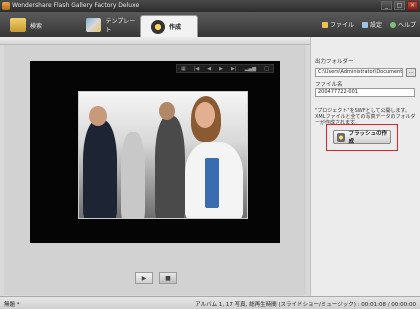  Describe the element at coordinates (367, 138) in the screenshot. I see `create-flash-label: フラッシュの作成` at that location.